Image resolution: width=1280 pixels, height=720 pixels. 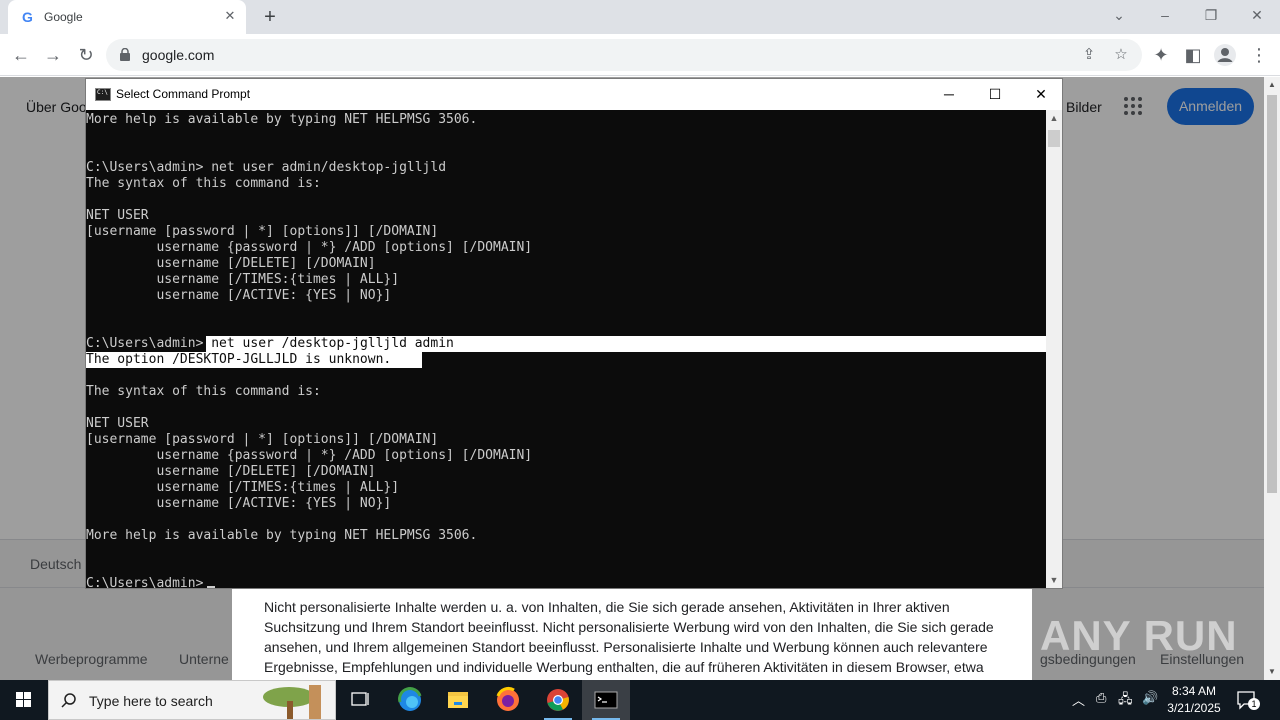 I want to click on page-scrollbar: ▲ ▼, so click(x=1272, y=378).